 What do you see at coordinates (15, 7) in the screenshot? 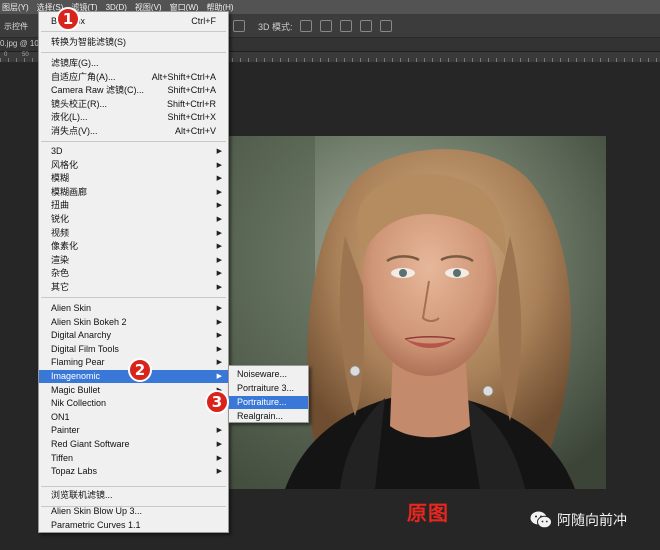
I see `menu-layer: 图层(Y)` at bounding box center [15, 7].